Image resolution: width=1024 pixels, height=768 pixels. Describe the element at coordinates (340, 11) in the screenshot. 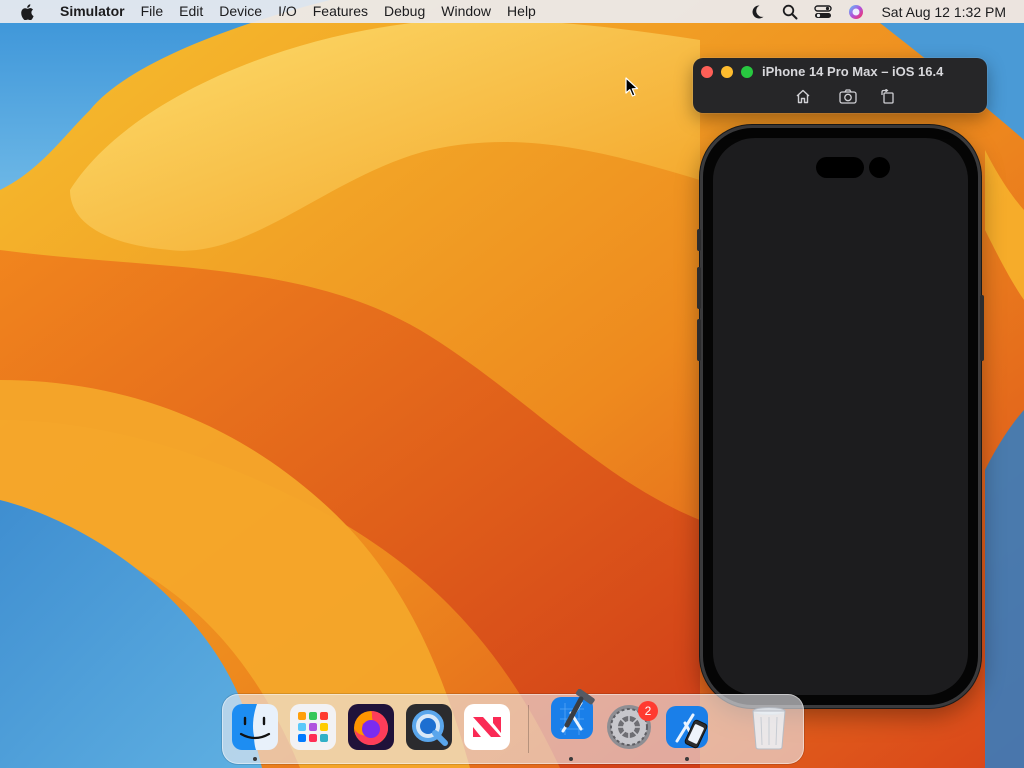

I see `menu-features: Features` at that location.